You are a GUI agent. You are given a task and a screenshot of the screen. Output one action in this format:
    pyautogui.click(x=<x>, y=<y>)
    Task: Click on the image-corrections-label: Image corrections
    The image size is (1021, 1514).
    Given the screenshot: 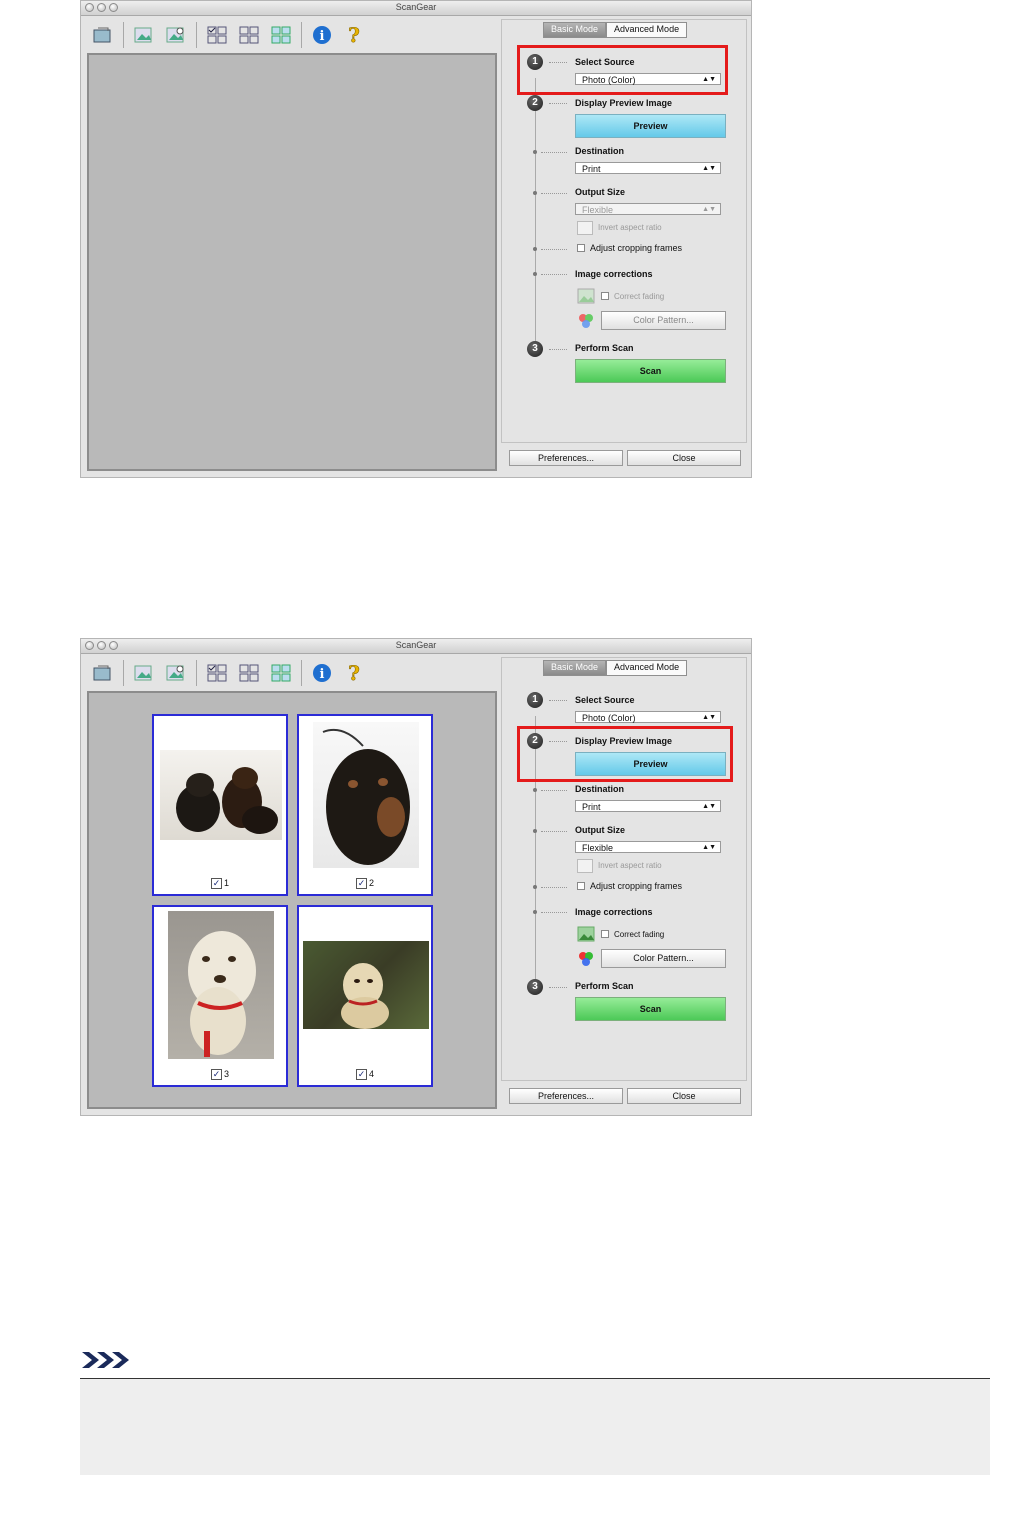 What is the action you would take?
    pyautogui.click(x=614, y=912)
    